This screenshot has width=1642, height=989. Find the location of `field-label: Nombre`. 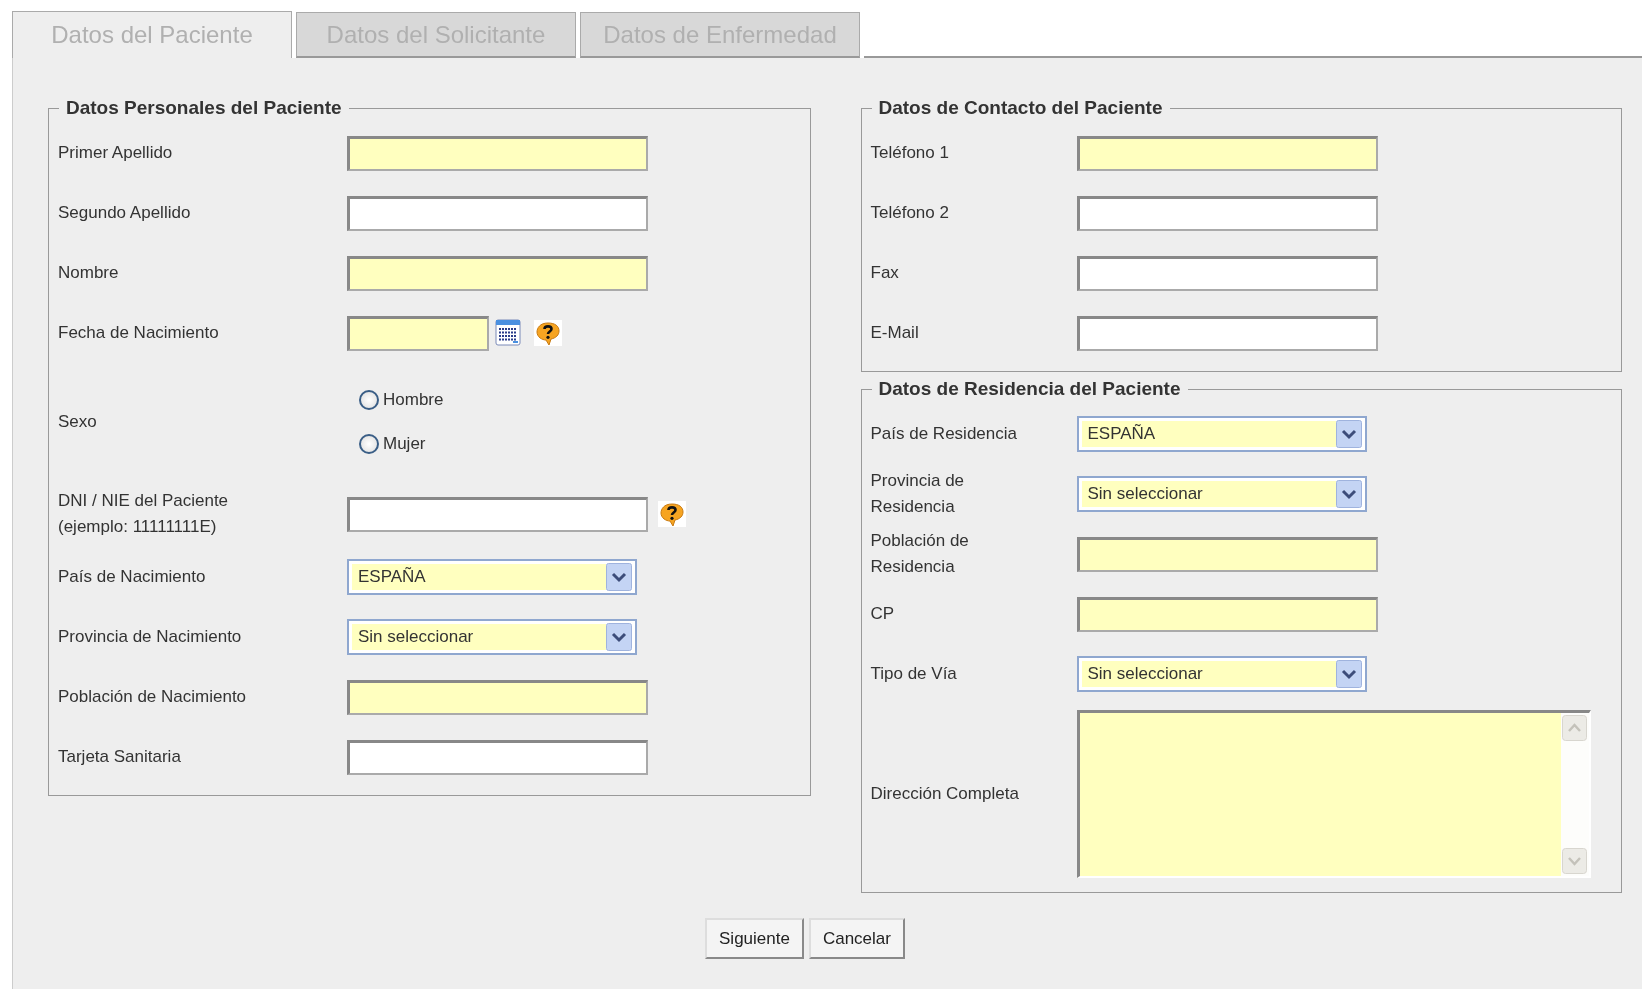

field-label: Nombre is located at coordinates (88, 273).